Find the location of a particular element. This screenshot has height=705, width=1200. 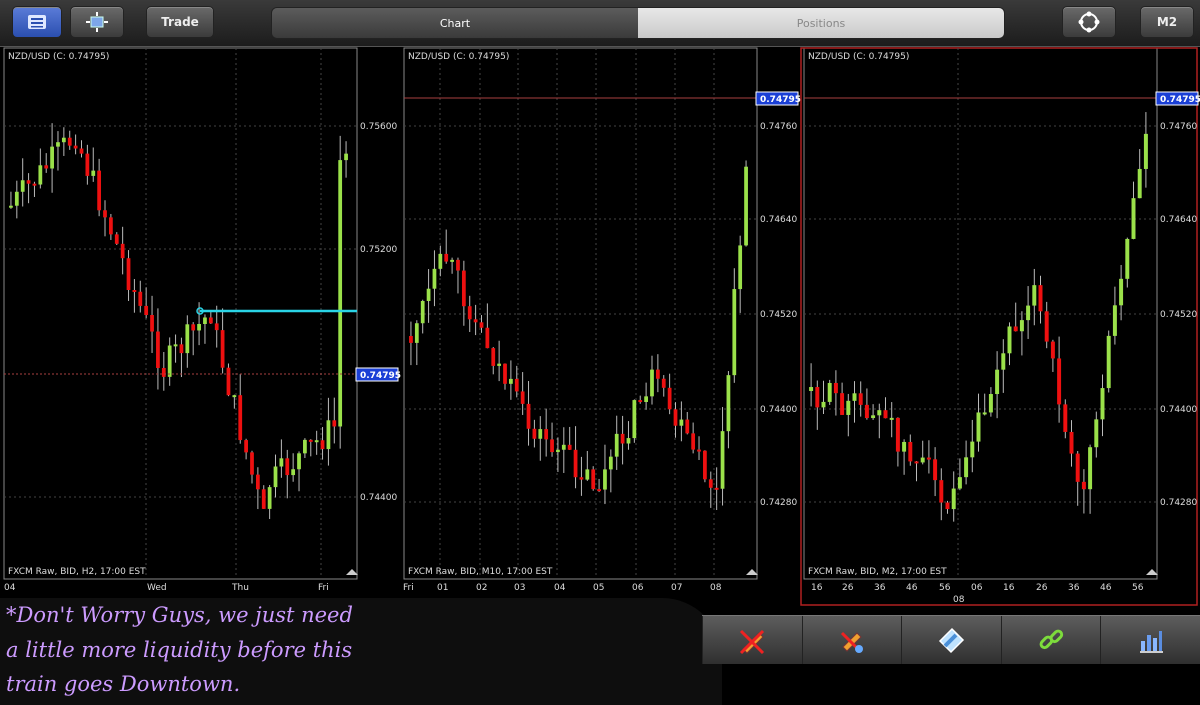

chart-source-label: FXCM Raw, BID, H2, 17:00 EST is located at coordinates (77, 572).